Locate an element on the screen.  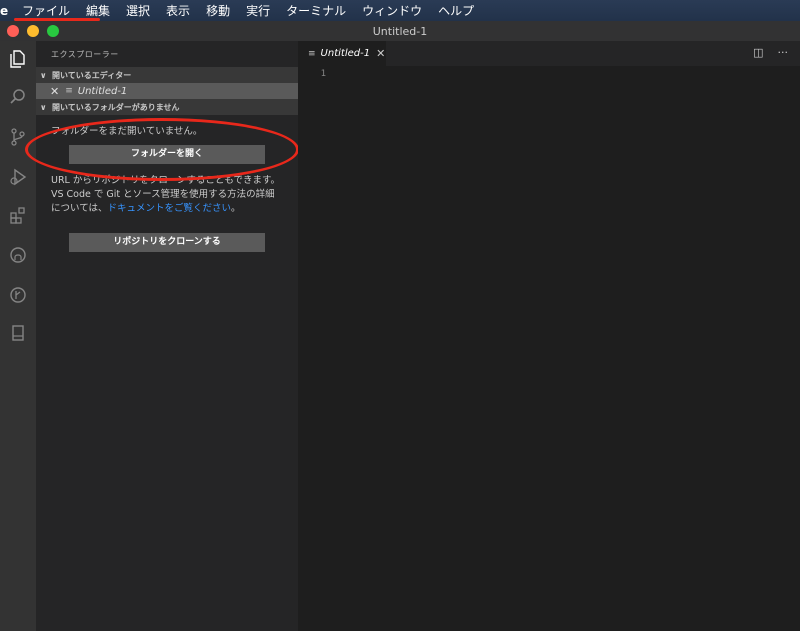
more-actions-icon: ··· is located at coordinates (783, 52).